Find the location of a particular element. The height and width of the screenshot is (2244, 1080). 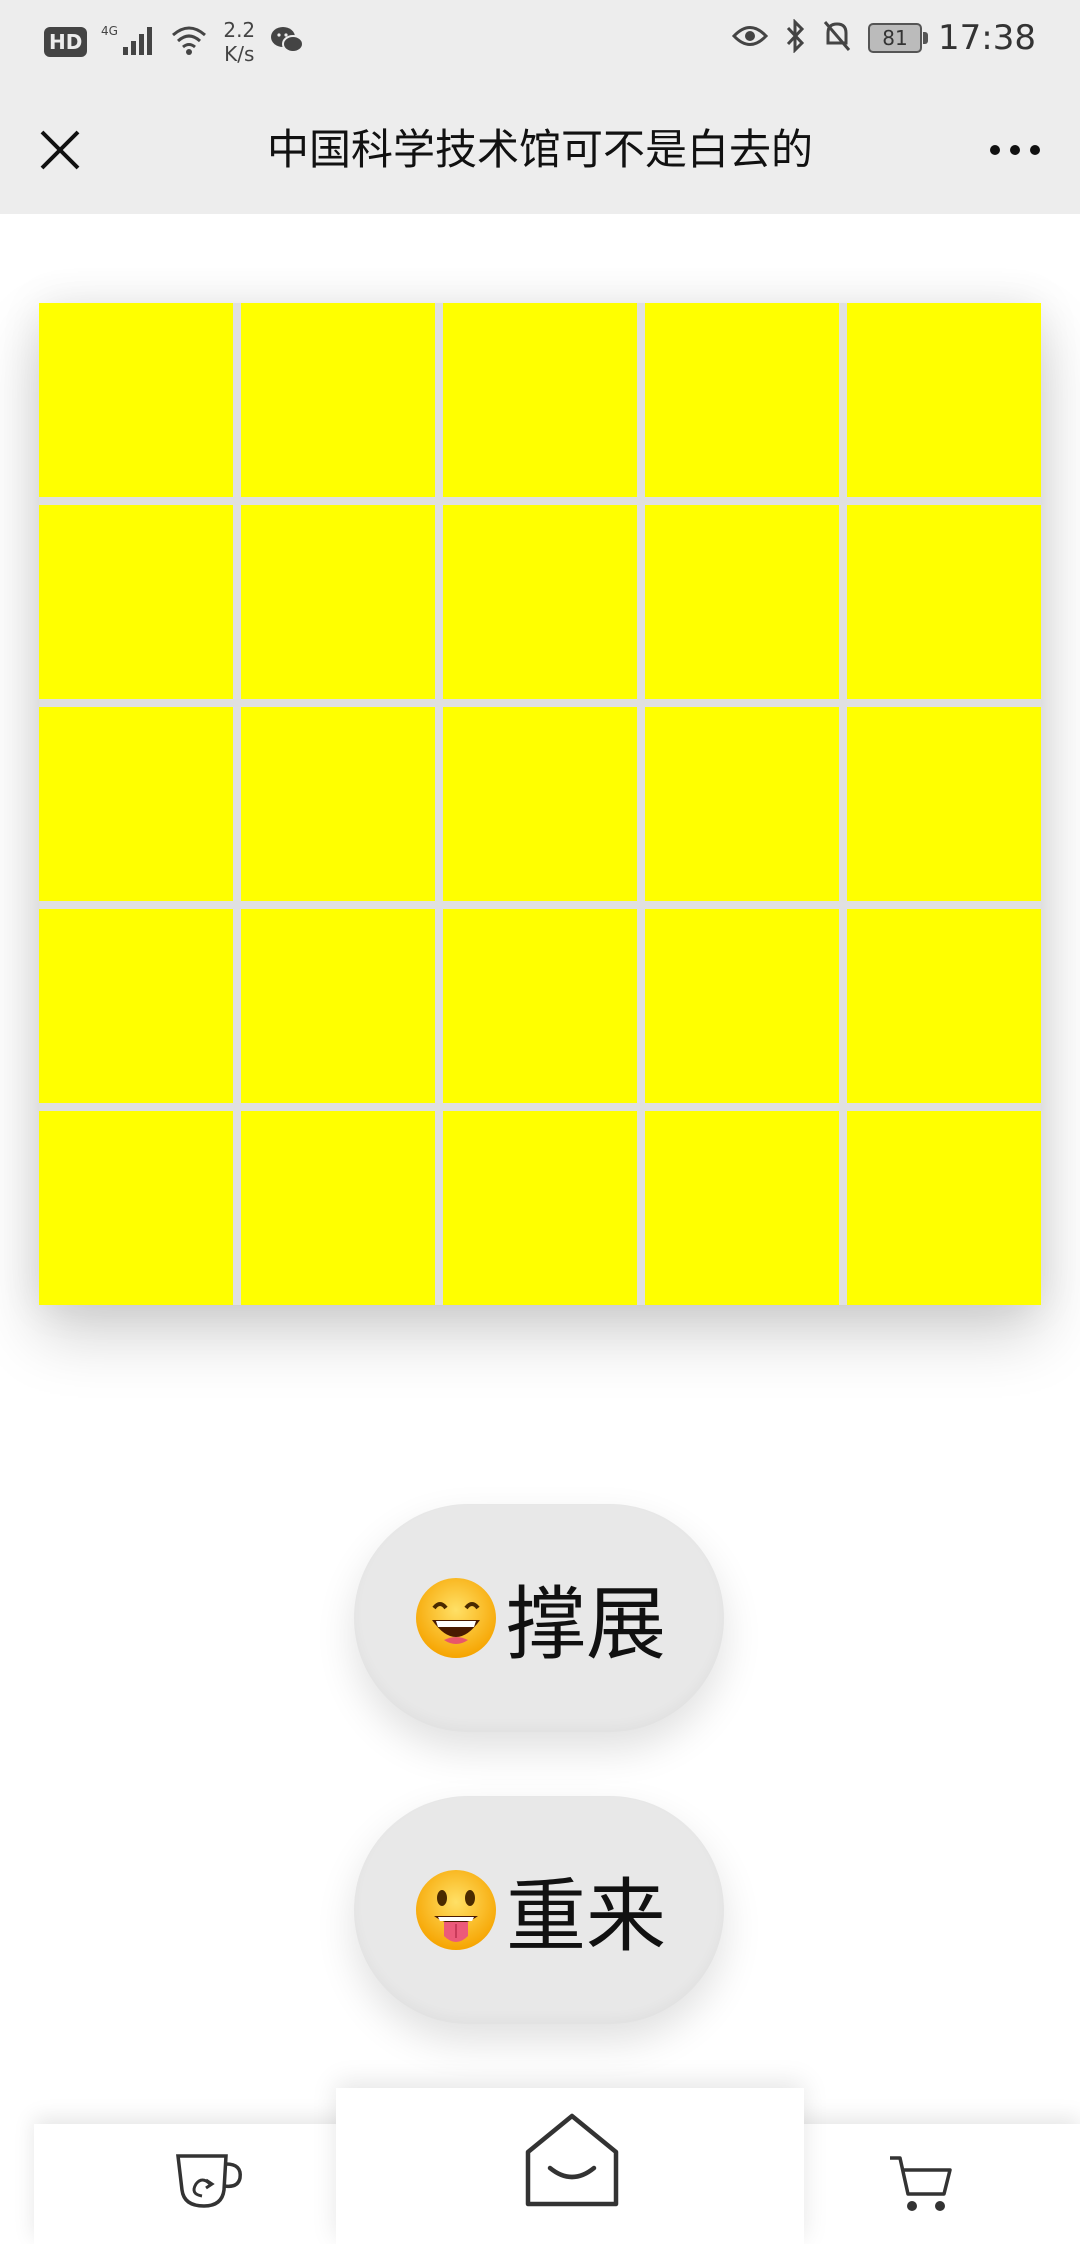

network-speed: 2.2 K/s is located at coordinates (239, 42).